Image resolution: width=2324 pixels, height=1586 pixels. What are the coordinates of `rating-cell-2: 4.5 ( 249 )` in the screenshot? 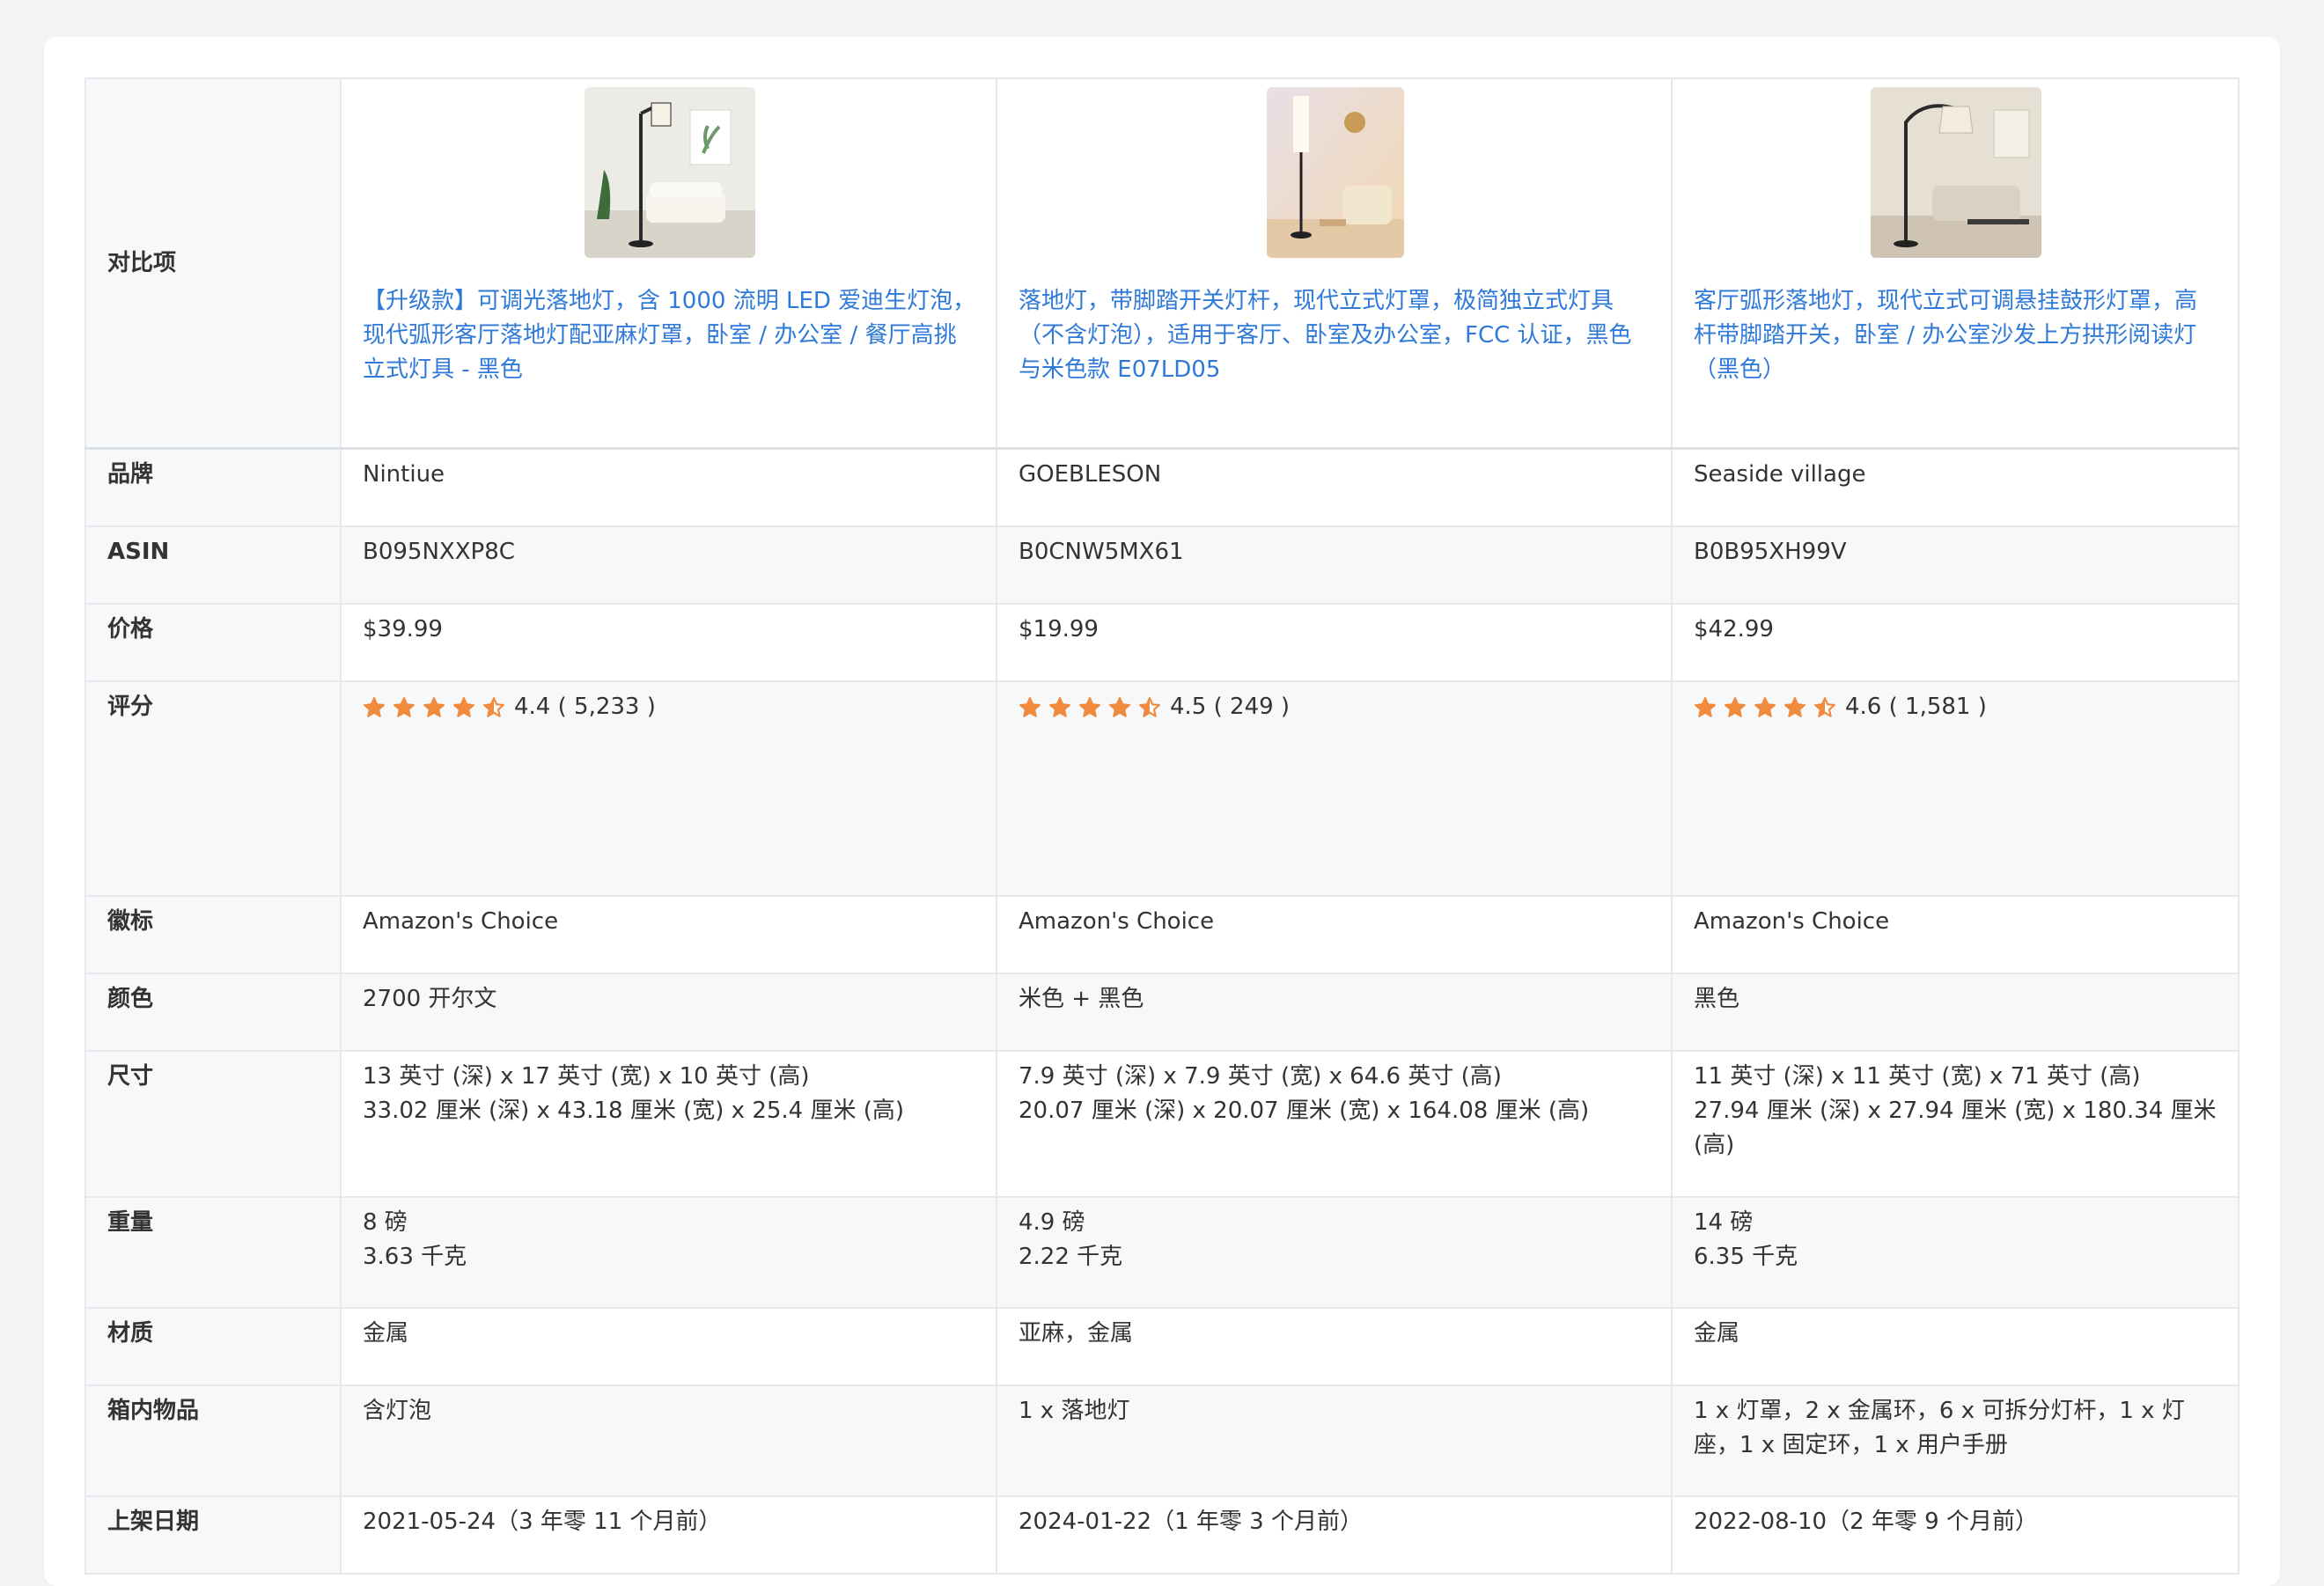 It's located at (1334, 788).